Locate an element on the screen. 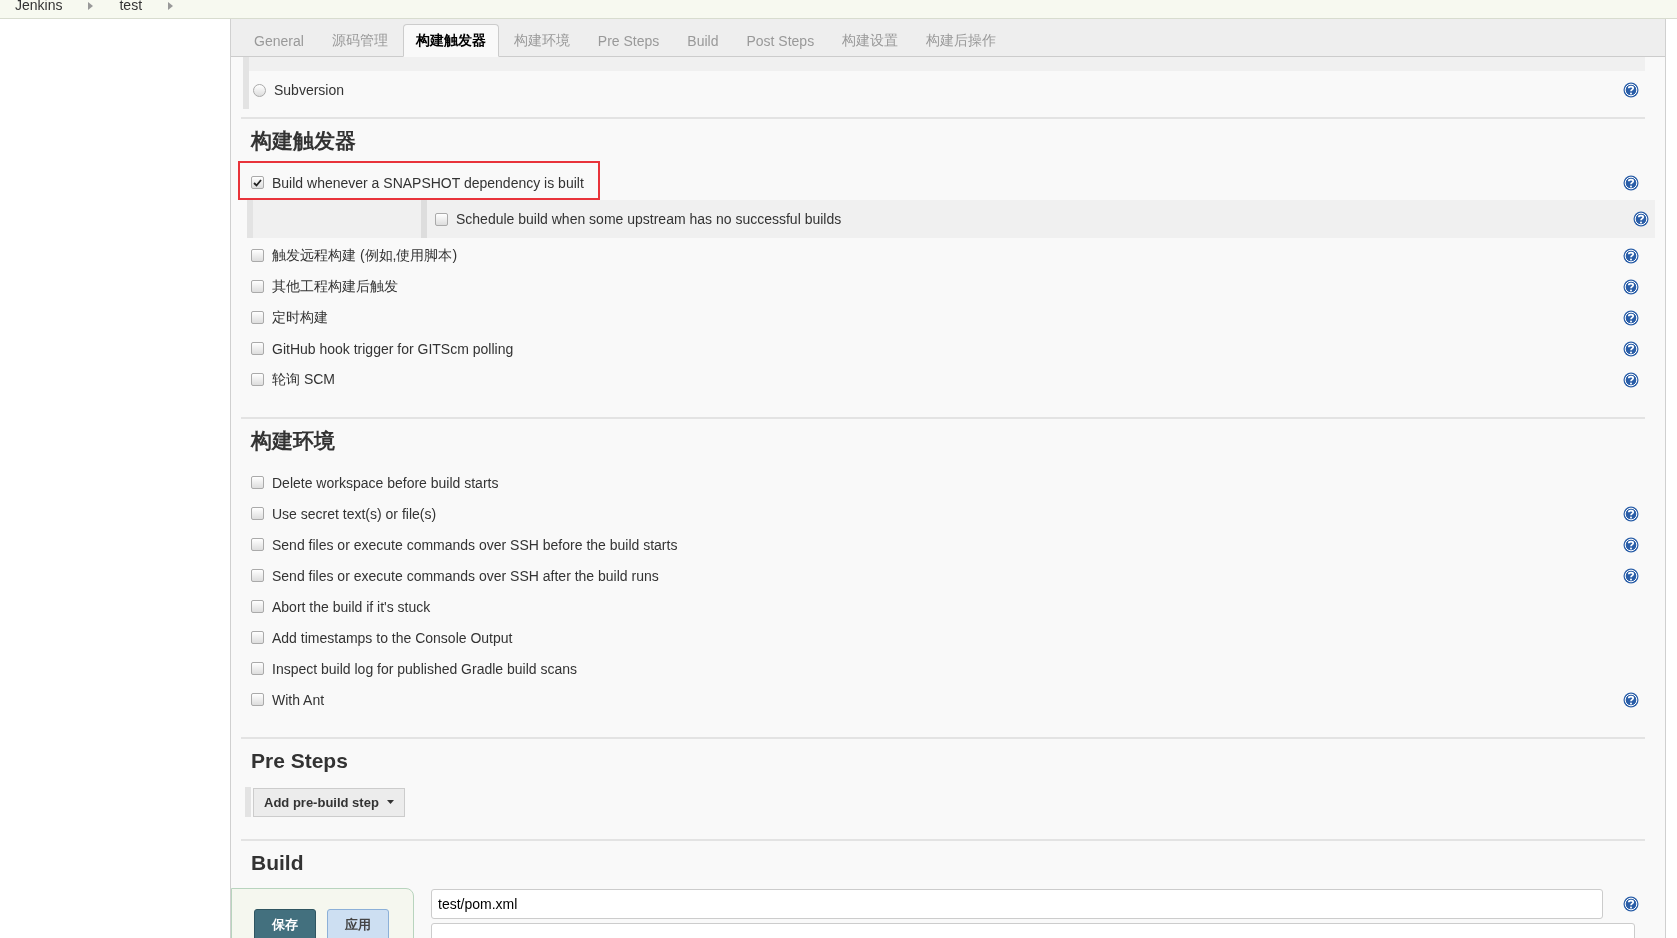 Image resolution: width=1677 pixels, height=938 pixels. tab: Pre Steps is located at coordinates (628, 40).